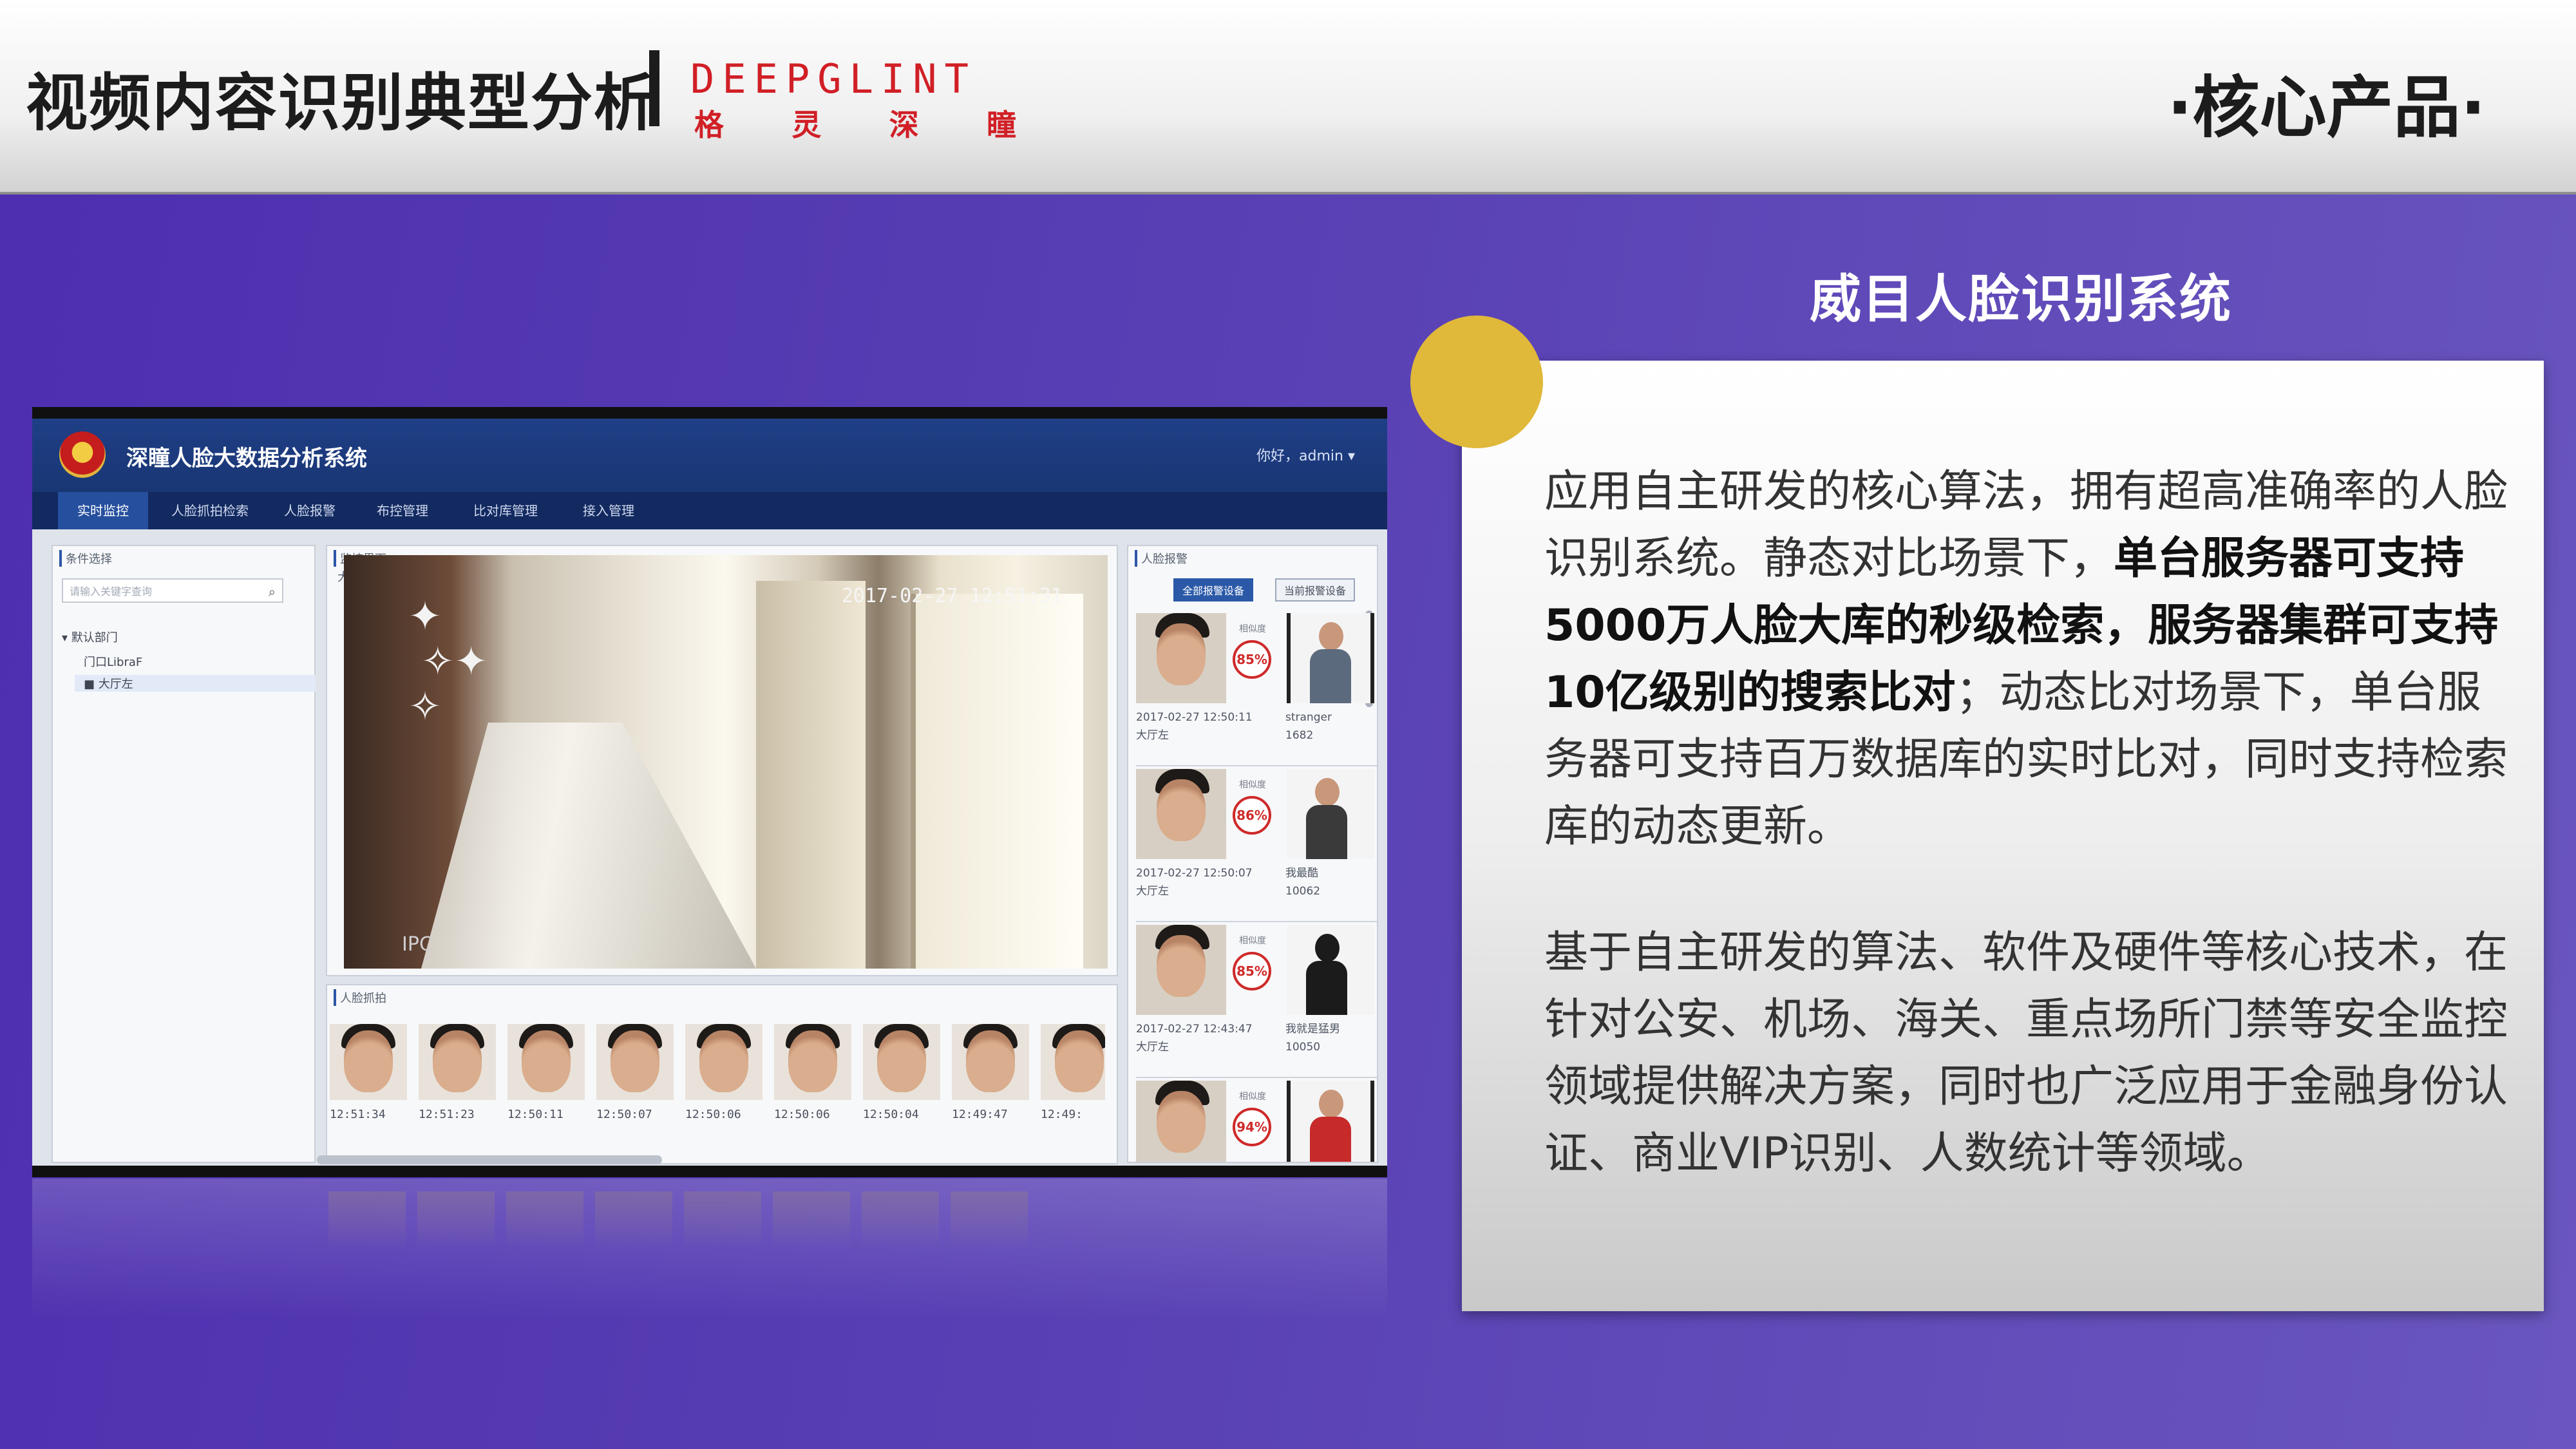 The width and height of the screenshot is (2576, 1449). I want to click on tab-live-monitor: 实时监控, so click(103, 511).